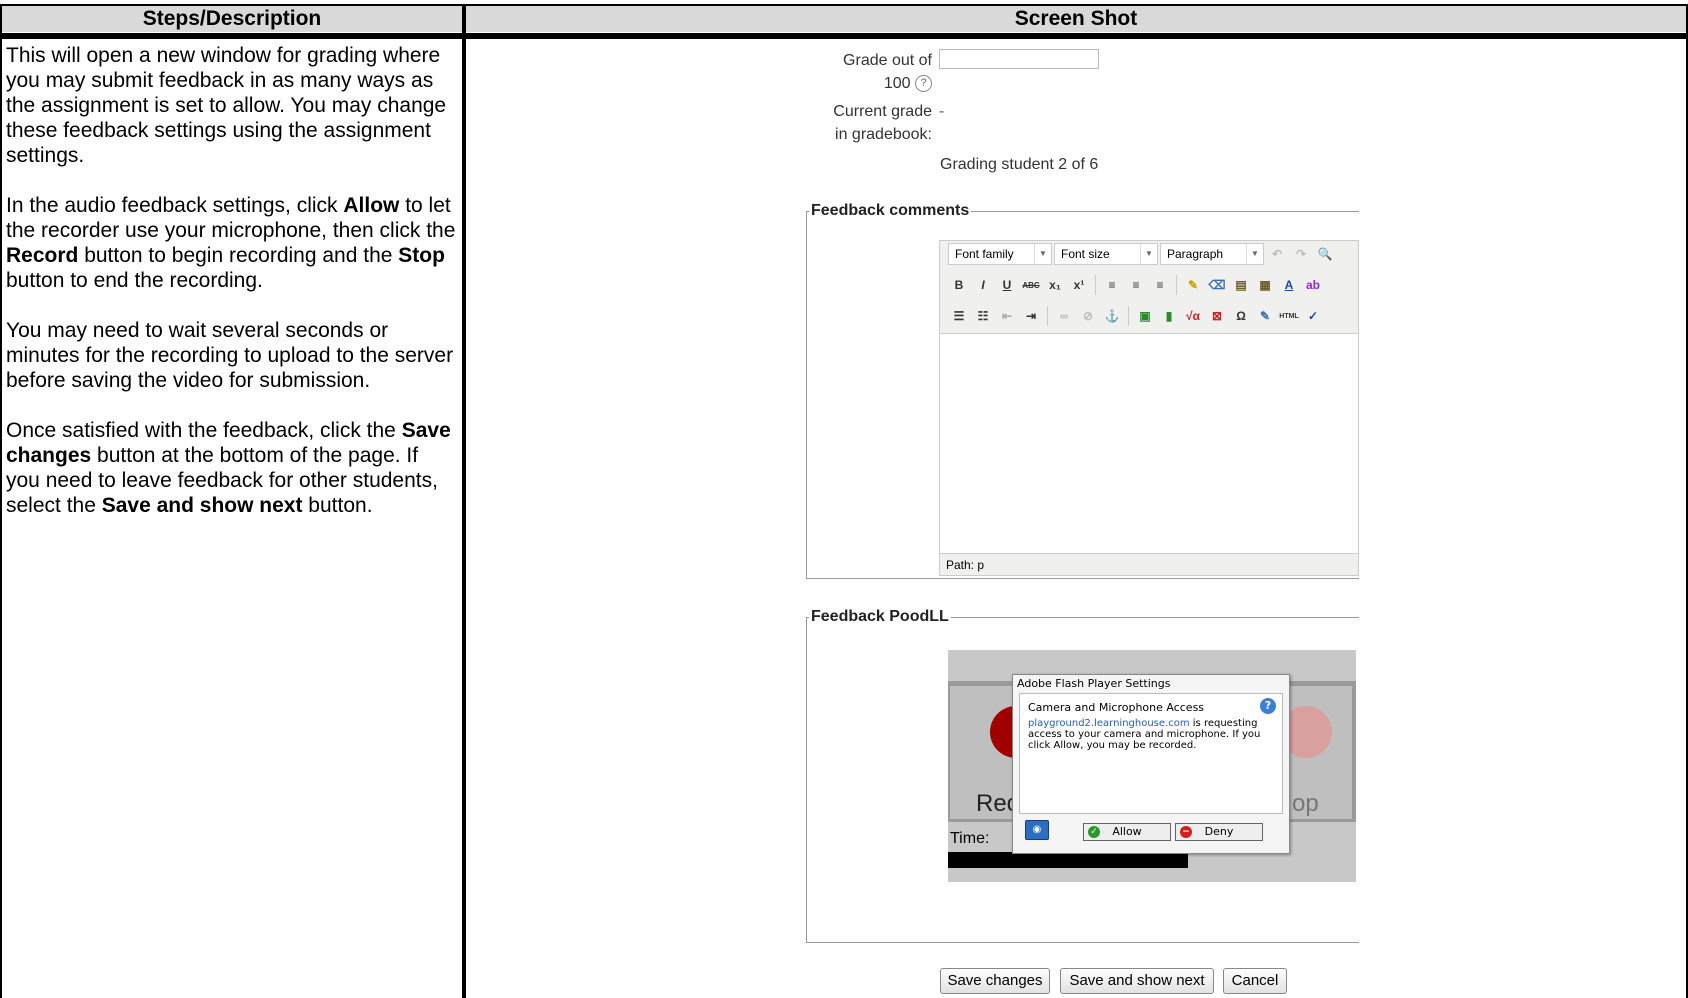  Describe the element at coordinates (1193, 316) in the screenshot. I see `equation-icon: √α` at that location.